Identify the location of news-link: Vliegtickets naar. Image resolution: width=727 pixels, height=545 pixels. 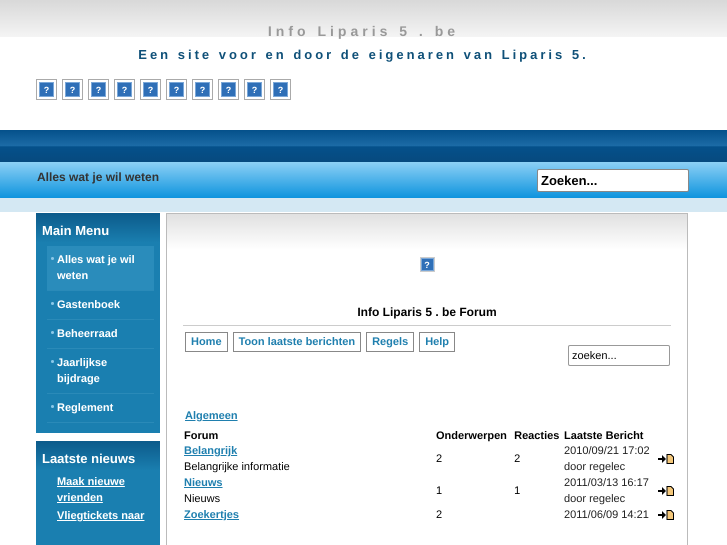
(105, 517).